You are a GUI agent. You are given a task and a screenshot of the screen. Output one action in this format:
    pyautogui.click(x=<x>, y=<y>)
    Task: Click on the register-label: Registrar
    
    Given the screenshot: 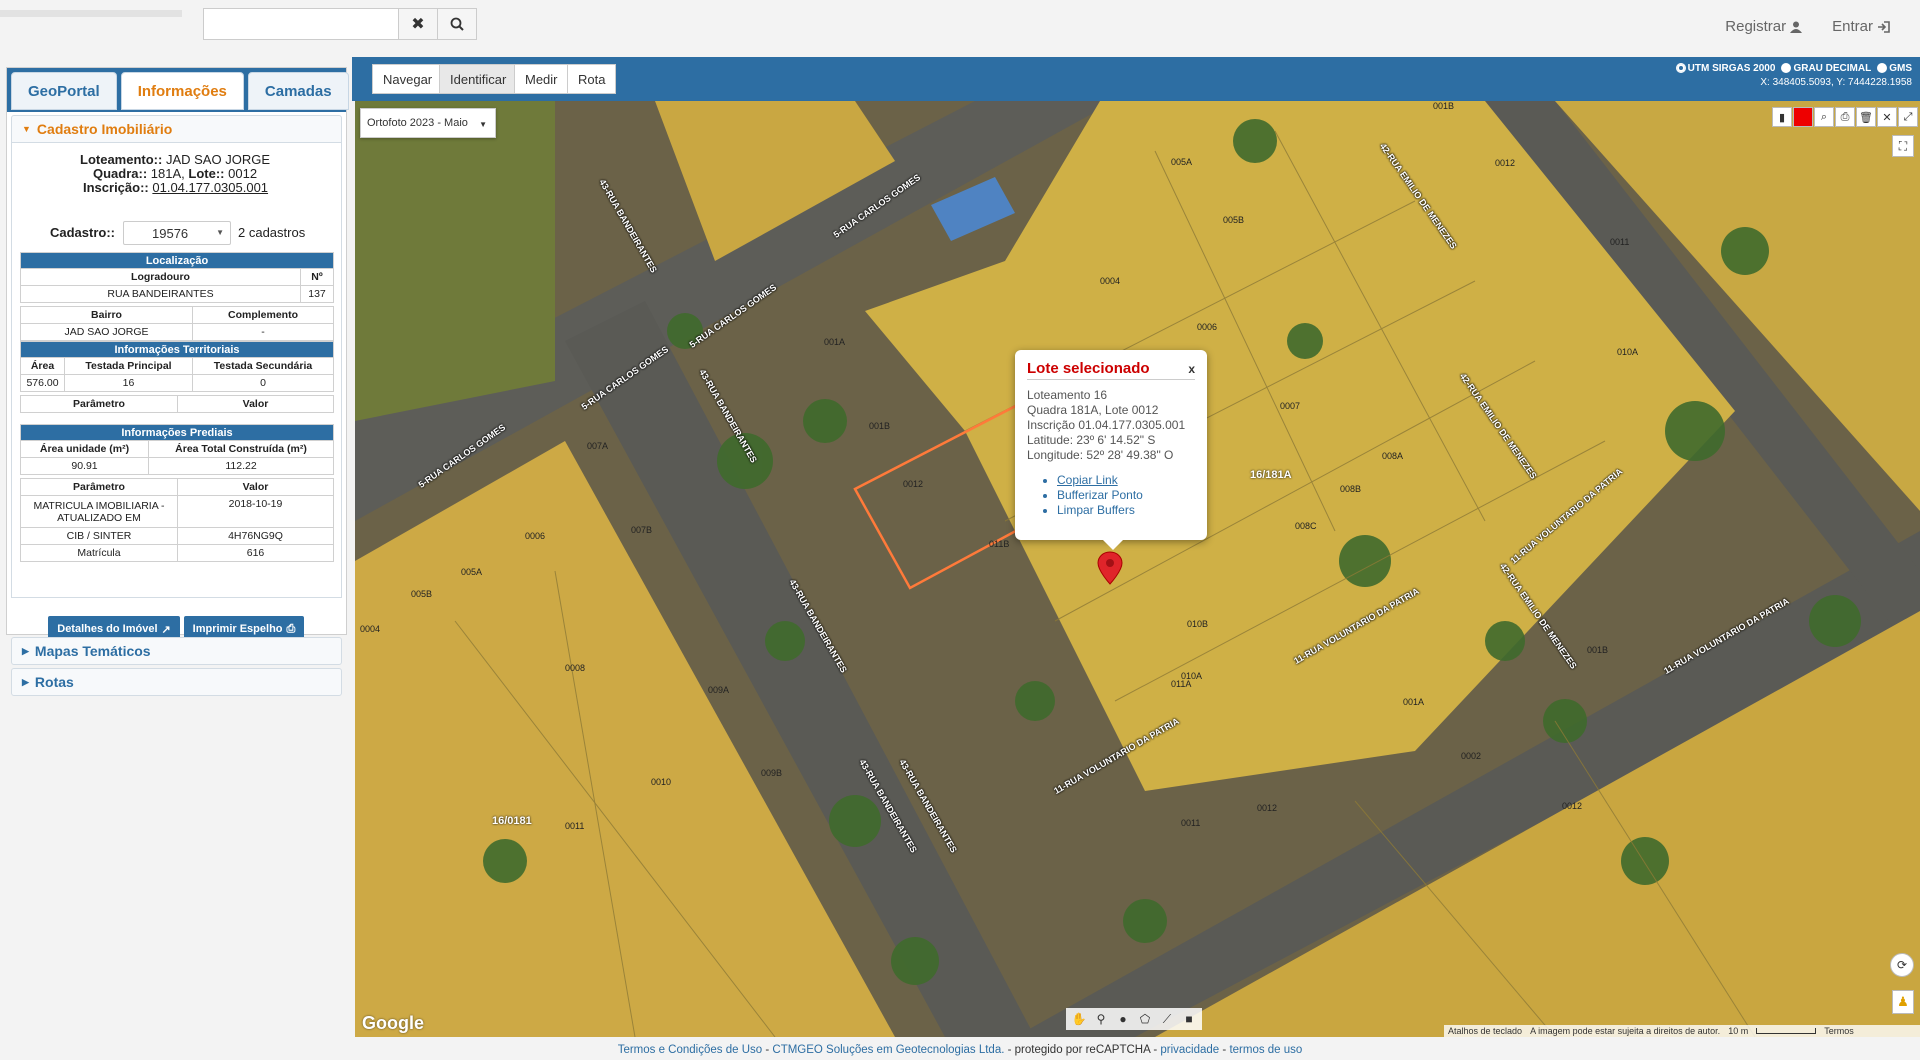 What is the action you would take?
    pyautogui.click(x=1756, y=26)
    